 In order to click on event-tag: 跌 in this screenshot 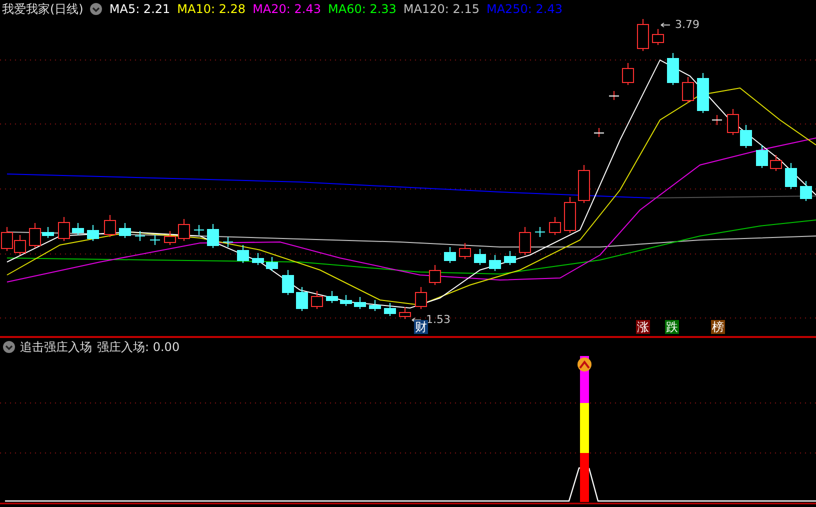, I will do `click(672, 327)`.